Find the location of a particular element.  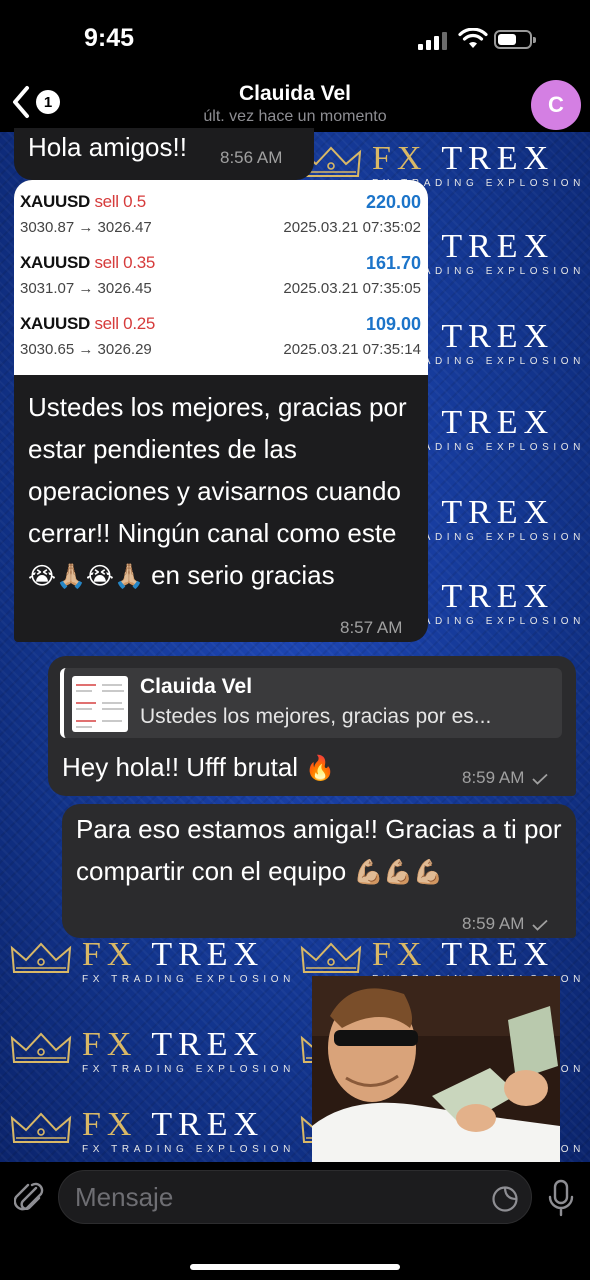

message-text: Hola amigos!! is located at coordinates (107, 147).